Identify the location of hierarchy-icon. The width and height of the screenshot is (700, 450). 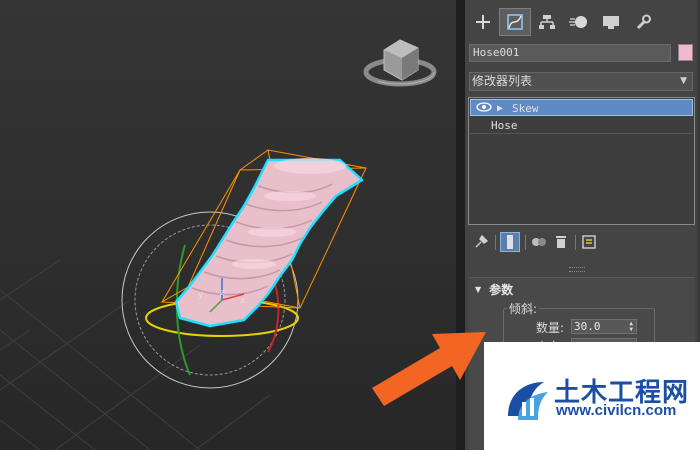
(547, 22).